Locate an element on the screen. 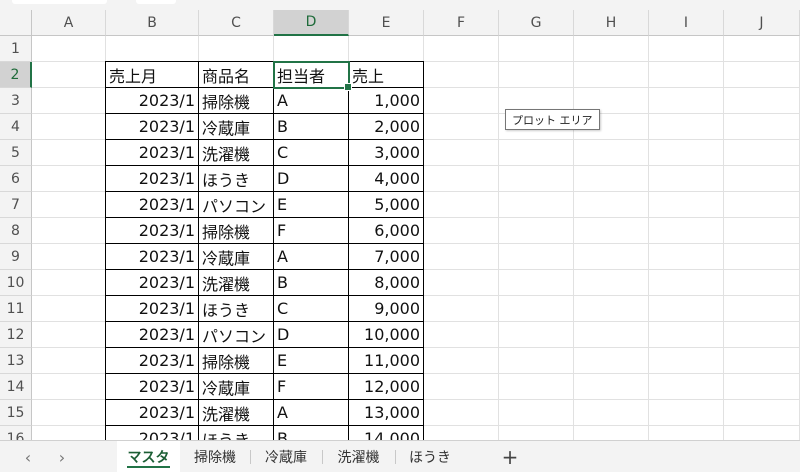  row-header-7: 7 is located at coordinates (16, 205).